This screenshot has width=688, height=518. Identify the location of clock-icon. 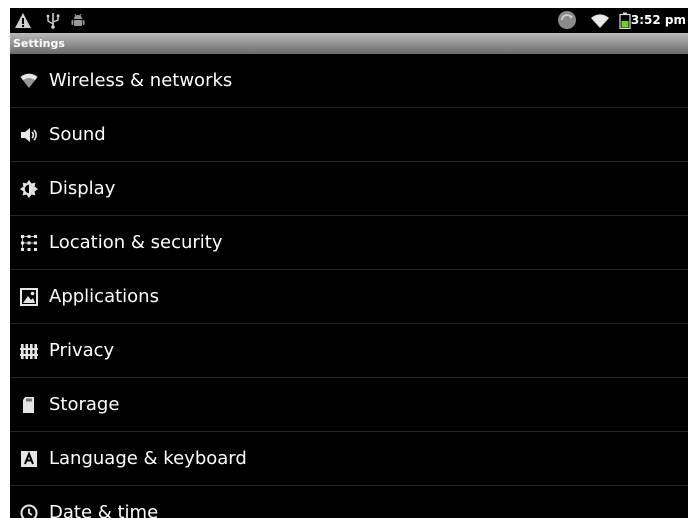
(29, 511).